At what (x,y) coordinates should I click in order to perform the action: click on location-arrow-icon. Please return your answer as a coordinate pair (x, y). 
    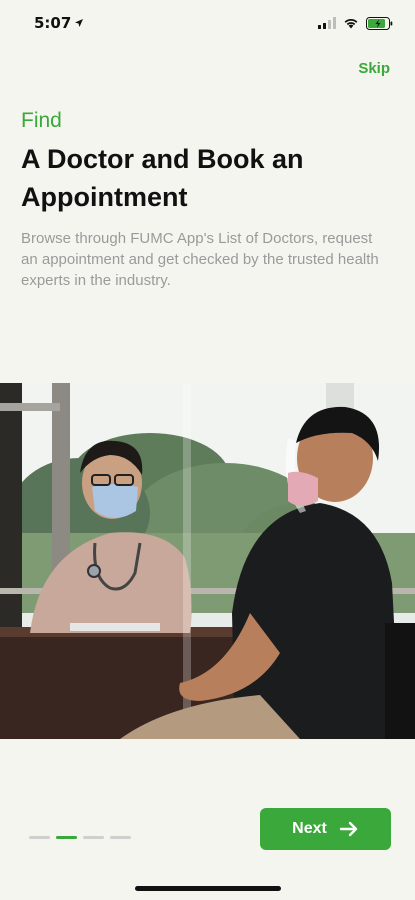
    Looking at the image, I should click on (79, 23).